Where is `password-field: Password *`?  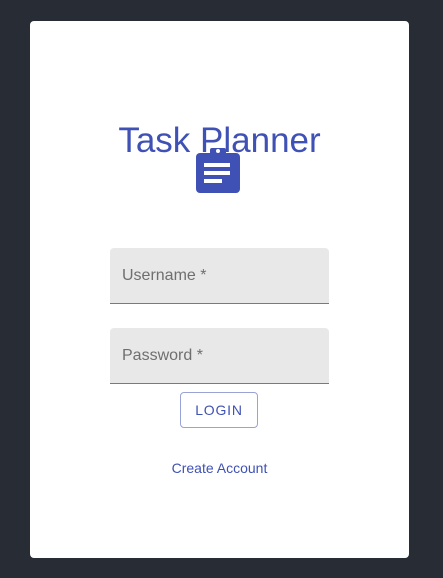 password-field: Password * is located at coordinates (219, 356).